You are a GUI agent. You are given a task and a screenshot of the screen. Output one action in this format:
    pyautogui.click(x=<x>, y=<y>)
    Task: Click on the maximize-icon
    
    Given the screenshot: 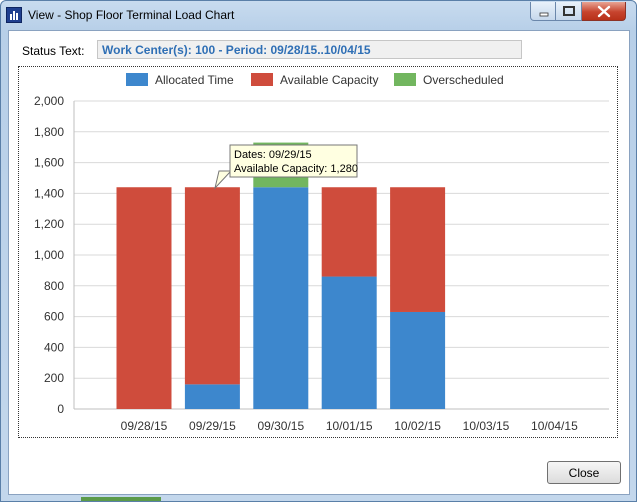 What is the action you would take?
    pyautogui.click(x=569, y=11)
    